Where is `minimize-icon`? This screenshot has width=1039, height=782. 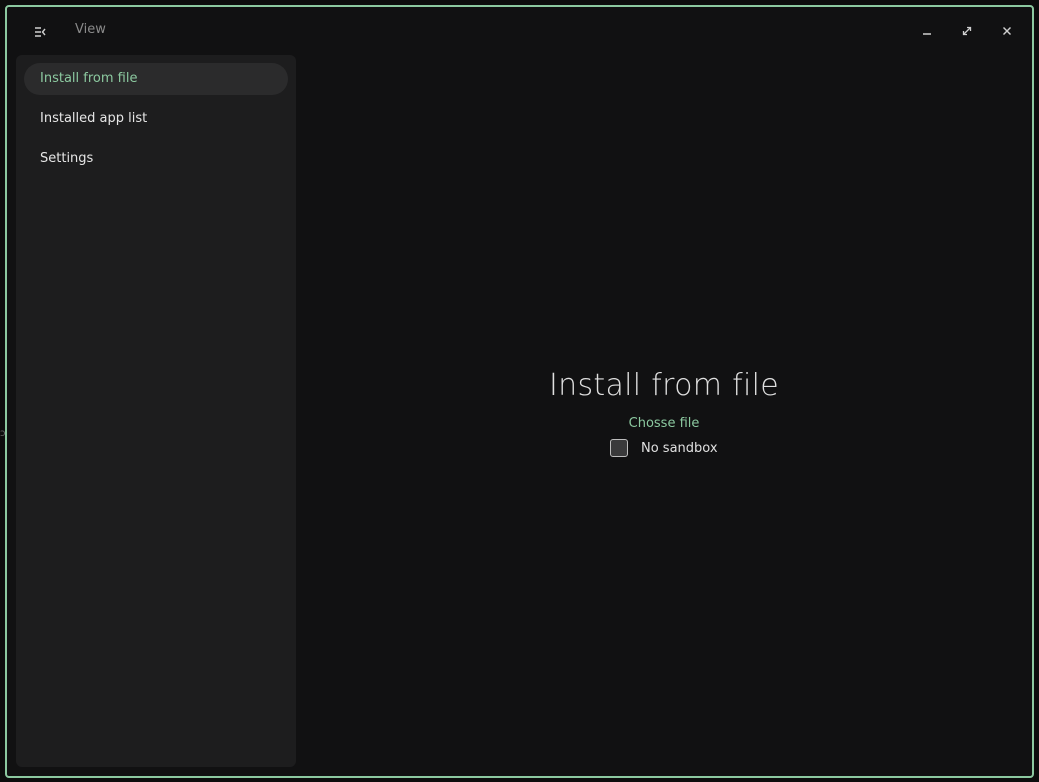 minimize-icon is located at coordinates (927, 34).